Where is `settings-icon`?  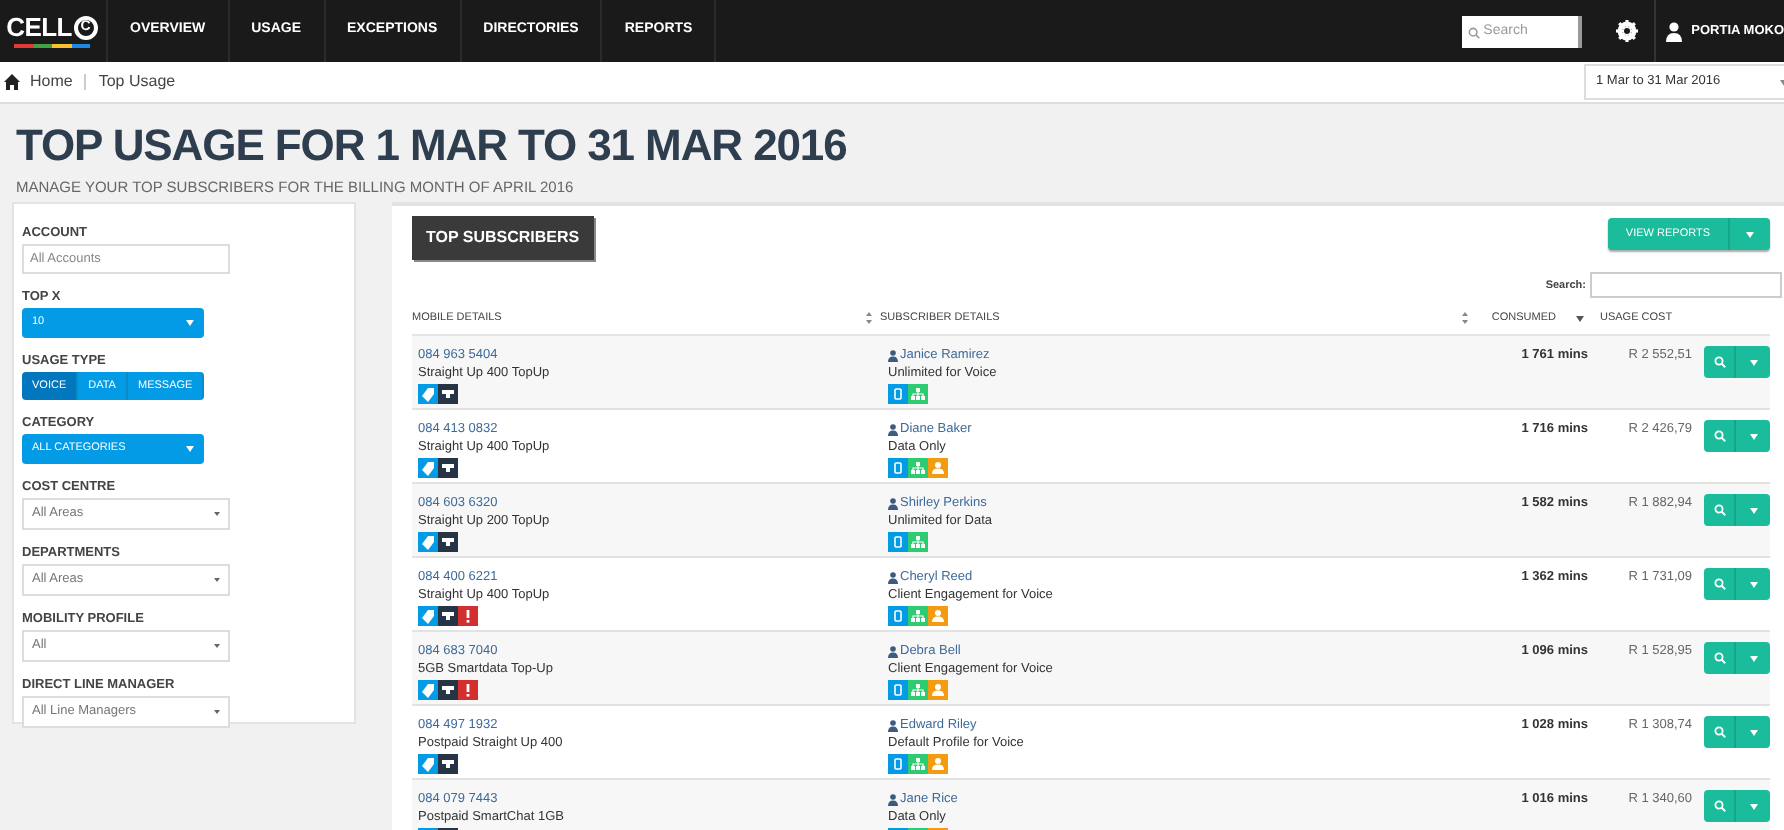 settings-icon is located at coordinates (1626, 31).